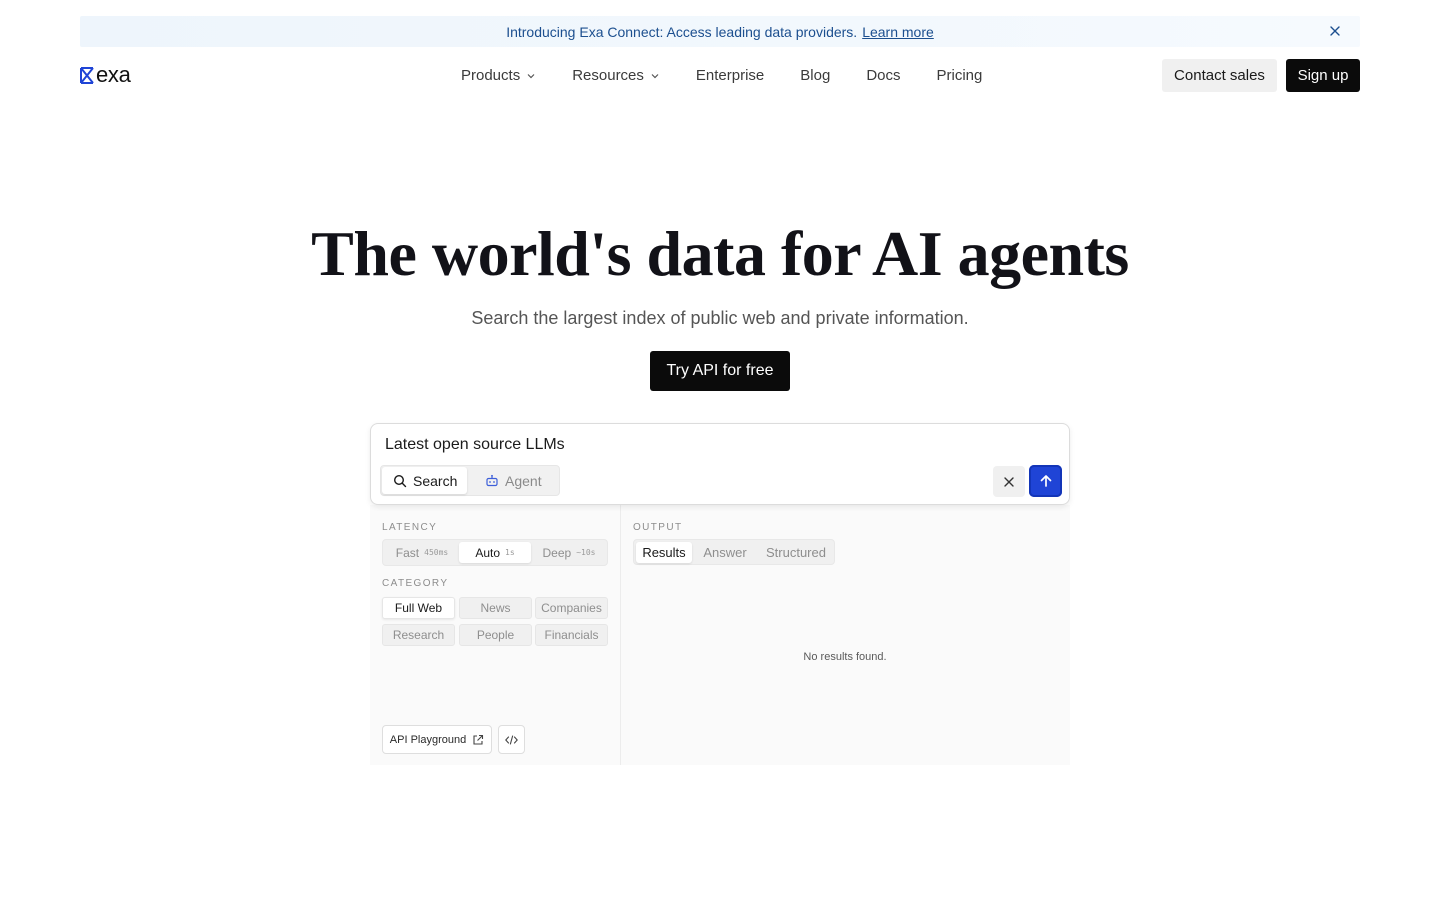 The width and height of the screenshot is (1440, 900). I want to click on latency-label: LATENCY, so click(410, 527).